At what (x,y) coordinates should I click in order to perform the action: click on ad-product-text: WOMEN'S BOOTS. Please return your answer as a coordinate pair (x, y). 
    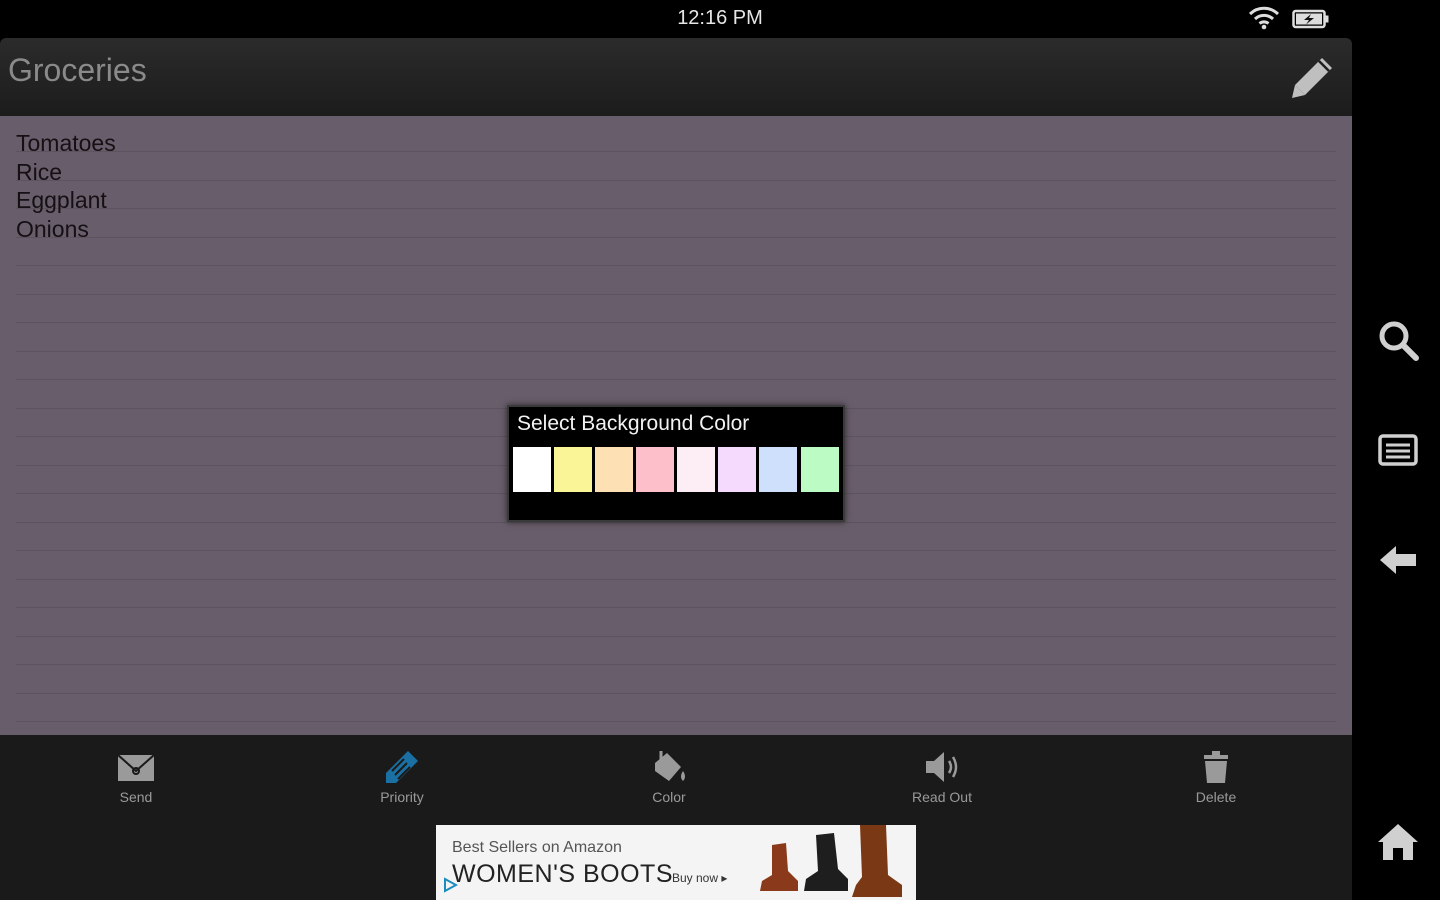
    Looking at the image, I should click on (563, 874).